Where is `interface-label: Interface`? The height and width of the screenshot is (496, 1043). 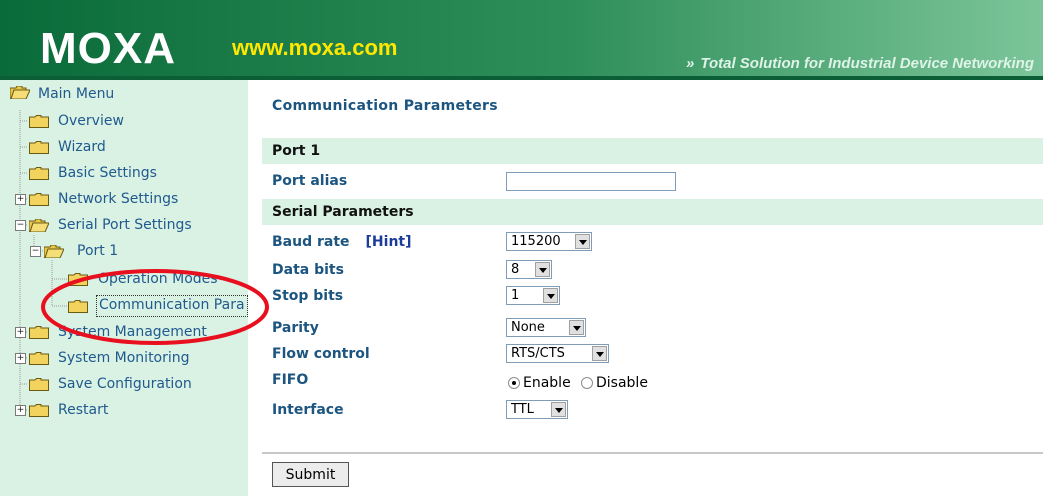 interface-label: Interface is located at coordinates (308, 410).